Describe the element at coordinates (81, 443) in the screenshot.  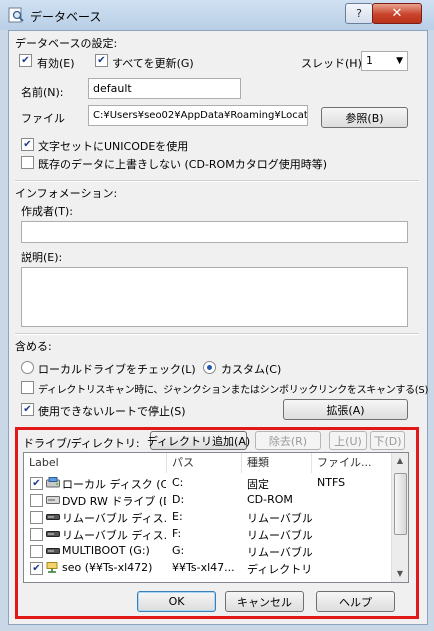
I see `drives-label: ドライブ/ディレクトリ:` at that location.